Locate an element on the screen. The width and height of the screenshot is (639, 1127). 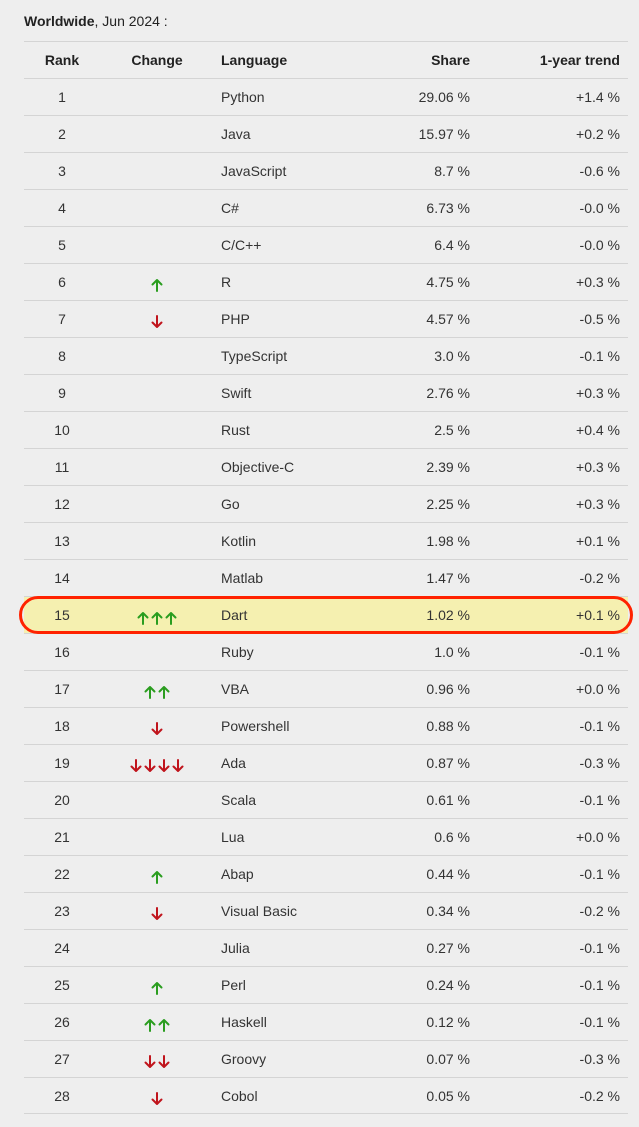
table-row: 23 Visual Basic 0.34 % -0.2 % is located at coordinates (326, 910).